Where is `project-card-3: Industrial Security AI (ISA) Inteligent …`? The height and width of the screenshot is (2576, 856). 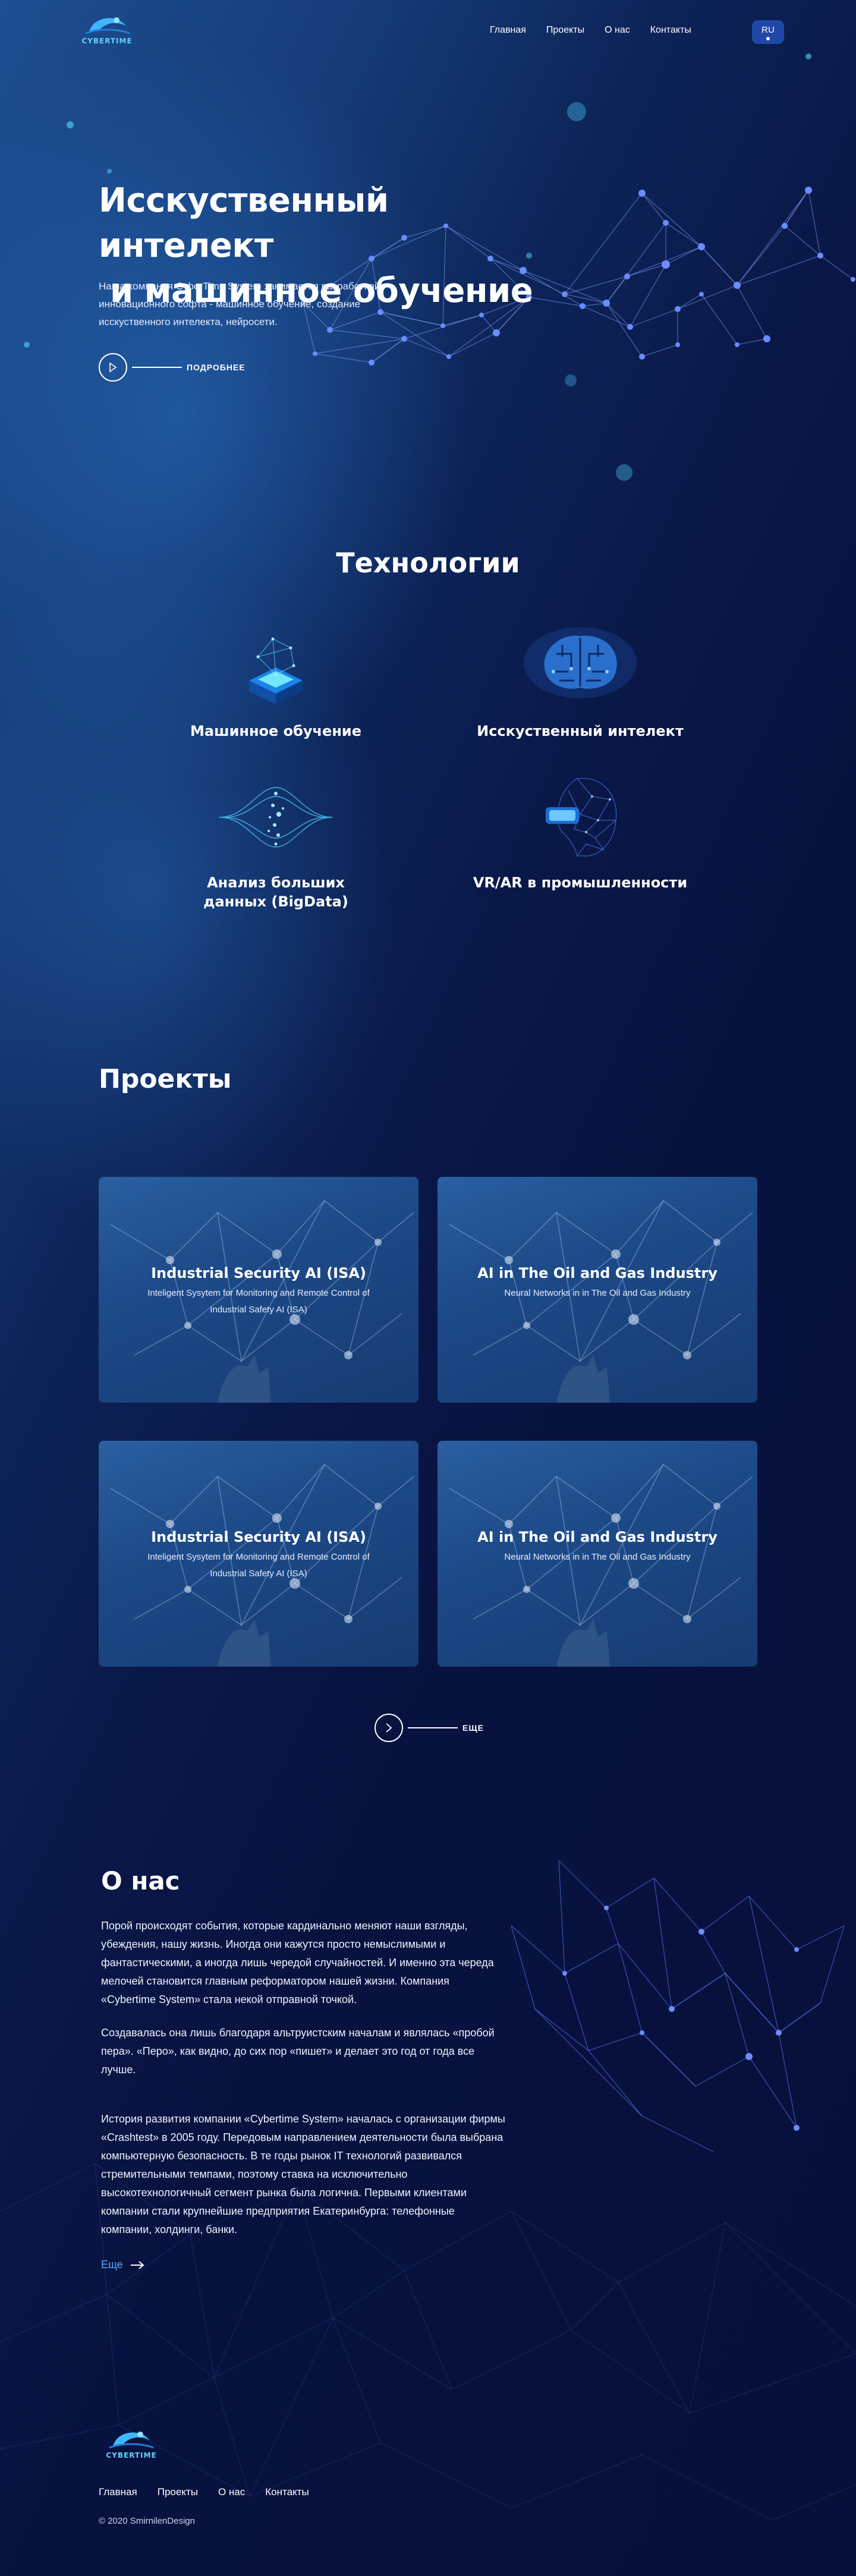
project-card-3: Industrial Security AI (ISA) Inteligent … is located at coordinates (258, 1554).